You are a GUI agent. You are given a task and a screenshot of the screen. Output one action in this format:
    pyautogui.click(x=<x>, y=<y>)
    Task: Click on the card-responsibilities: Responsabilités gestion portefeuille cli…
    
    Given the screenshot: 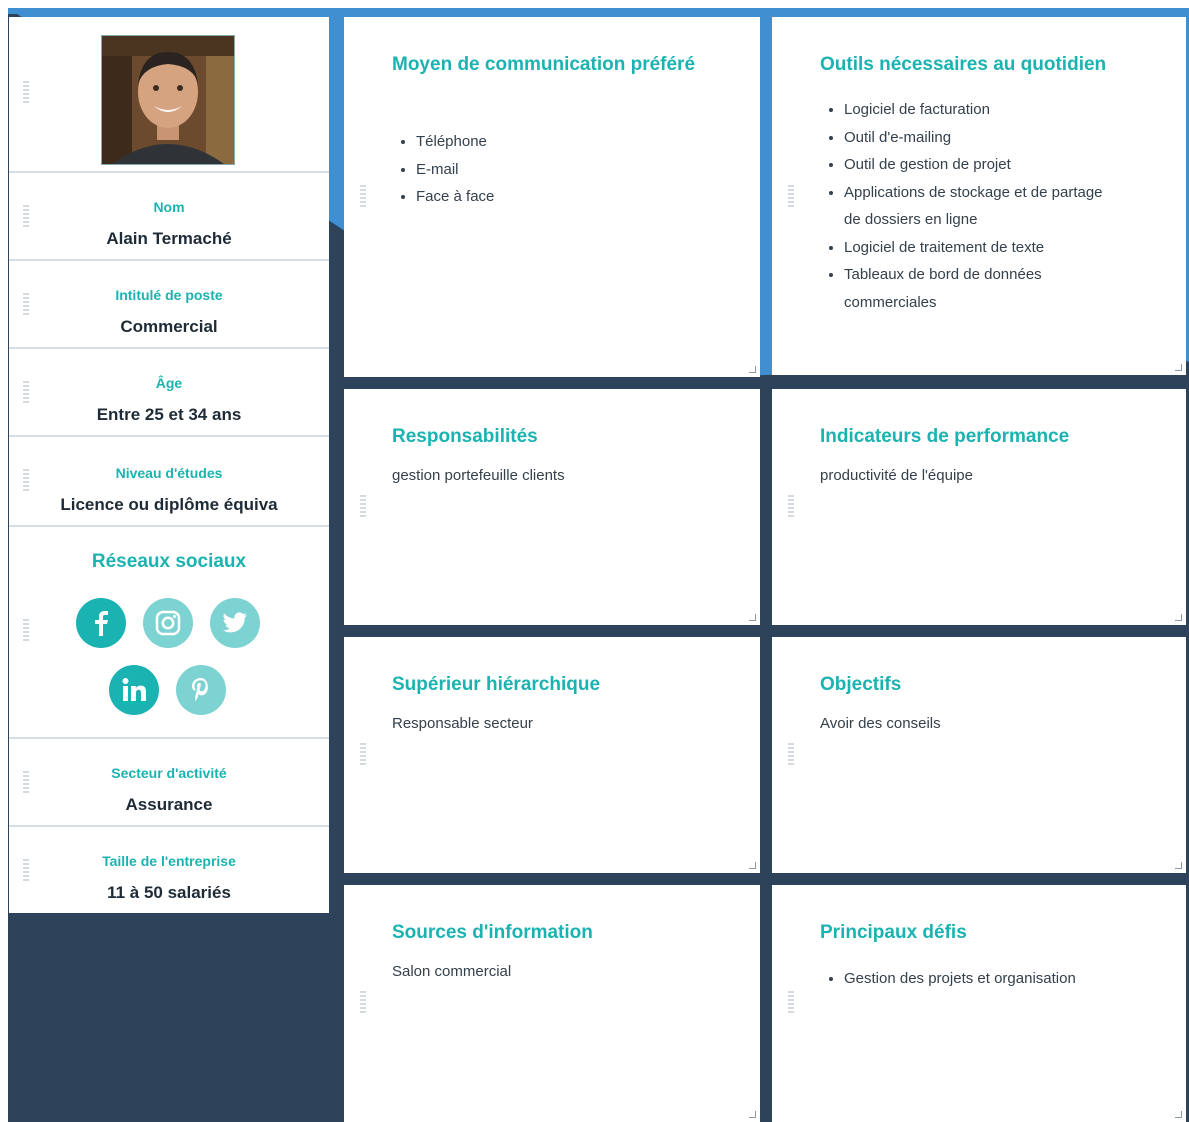 What is the action you would take?
    pyautogui.click(x=552, y=507)
    